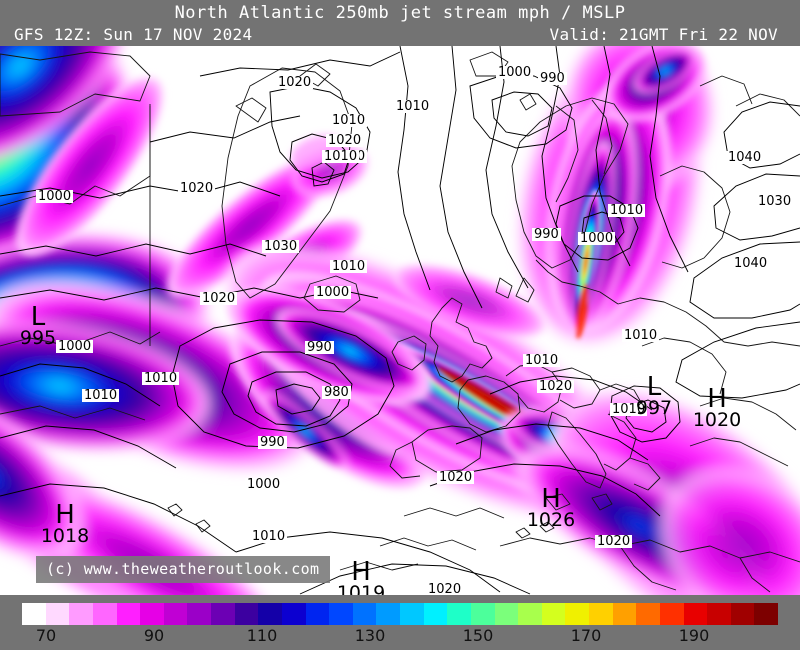  Describe the element at coordinates (717, 408) in the screenshot. I see `pressure-centre-high: H 1020` at that location.